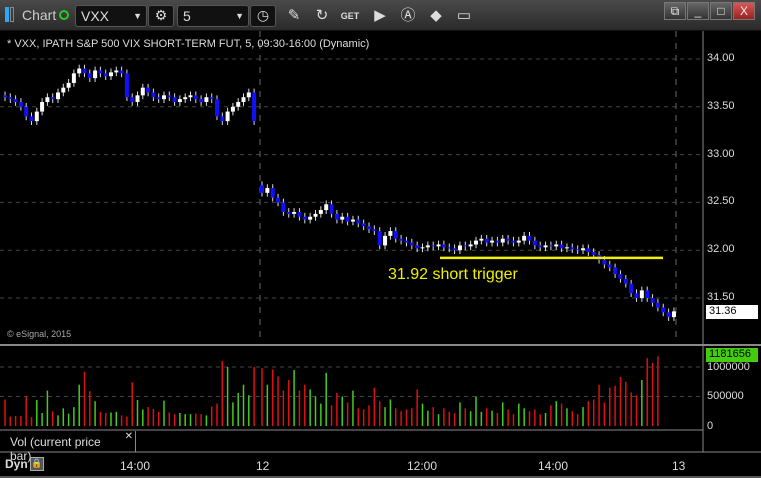 The image size is (761, 478). I want to click on close-icon: ✕, so click(129, 436).